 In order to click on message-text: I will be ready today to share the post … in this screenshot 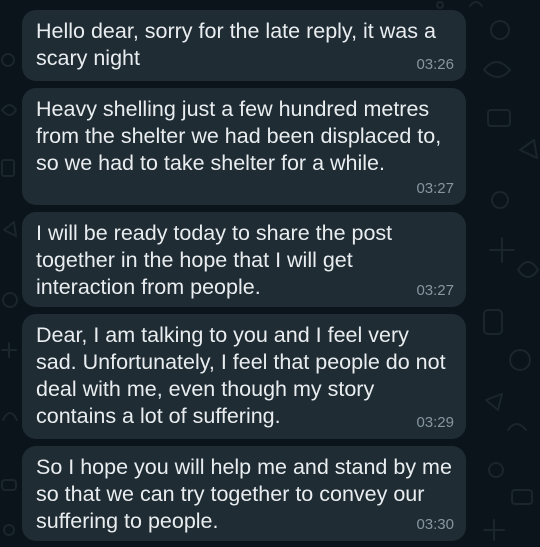, I will do `click(214, 260)`.